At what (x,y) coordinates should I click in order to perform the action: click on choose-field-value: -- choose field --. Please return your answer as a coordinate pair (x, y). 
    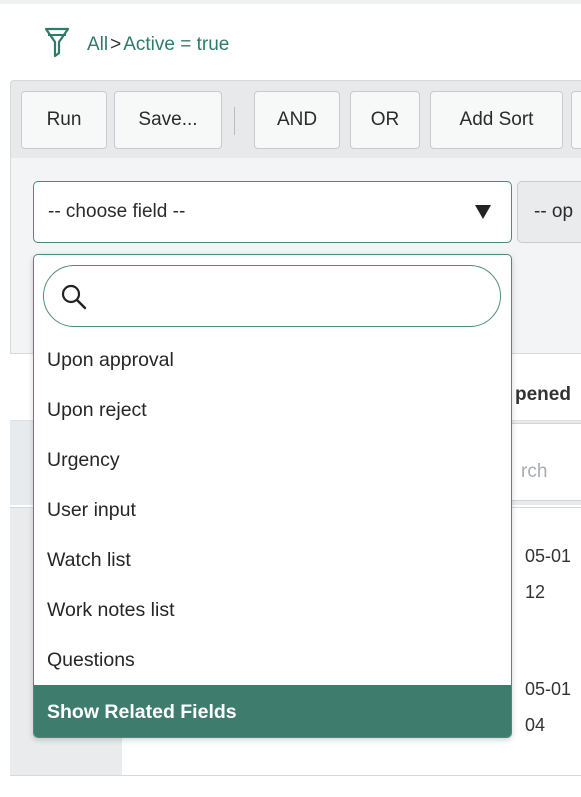
    Looking at the image, I should click on (117, 211).